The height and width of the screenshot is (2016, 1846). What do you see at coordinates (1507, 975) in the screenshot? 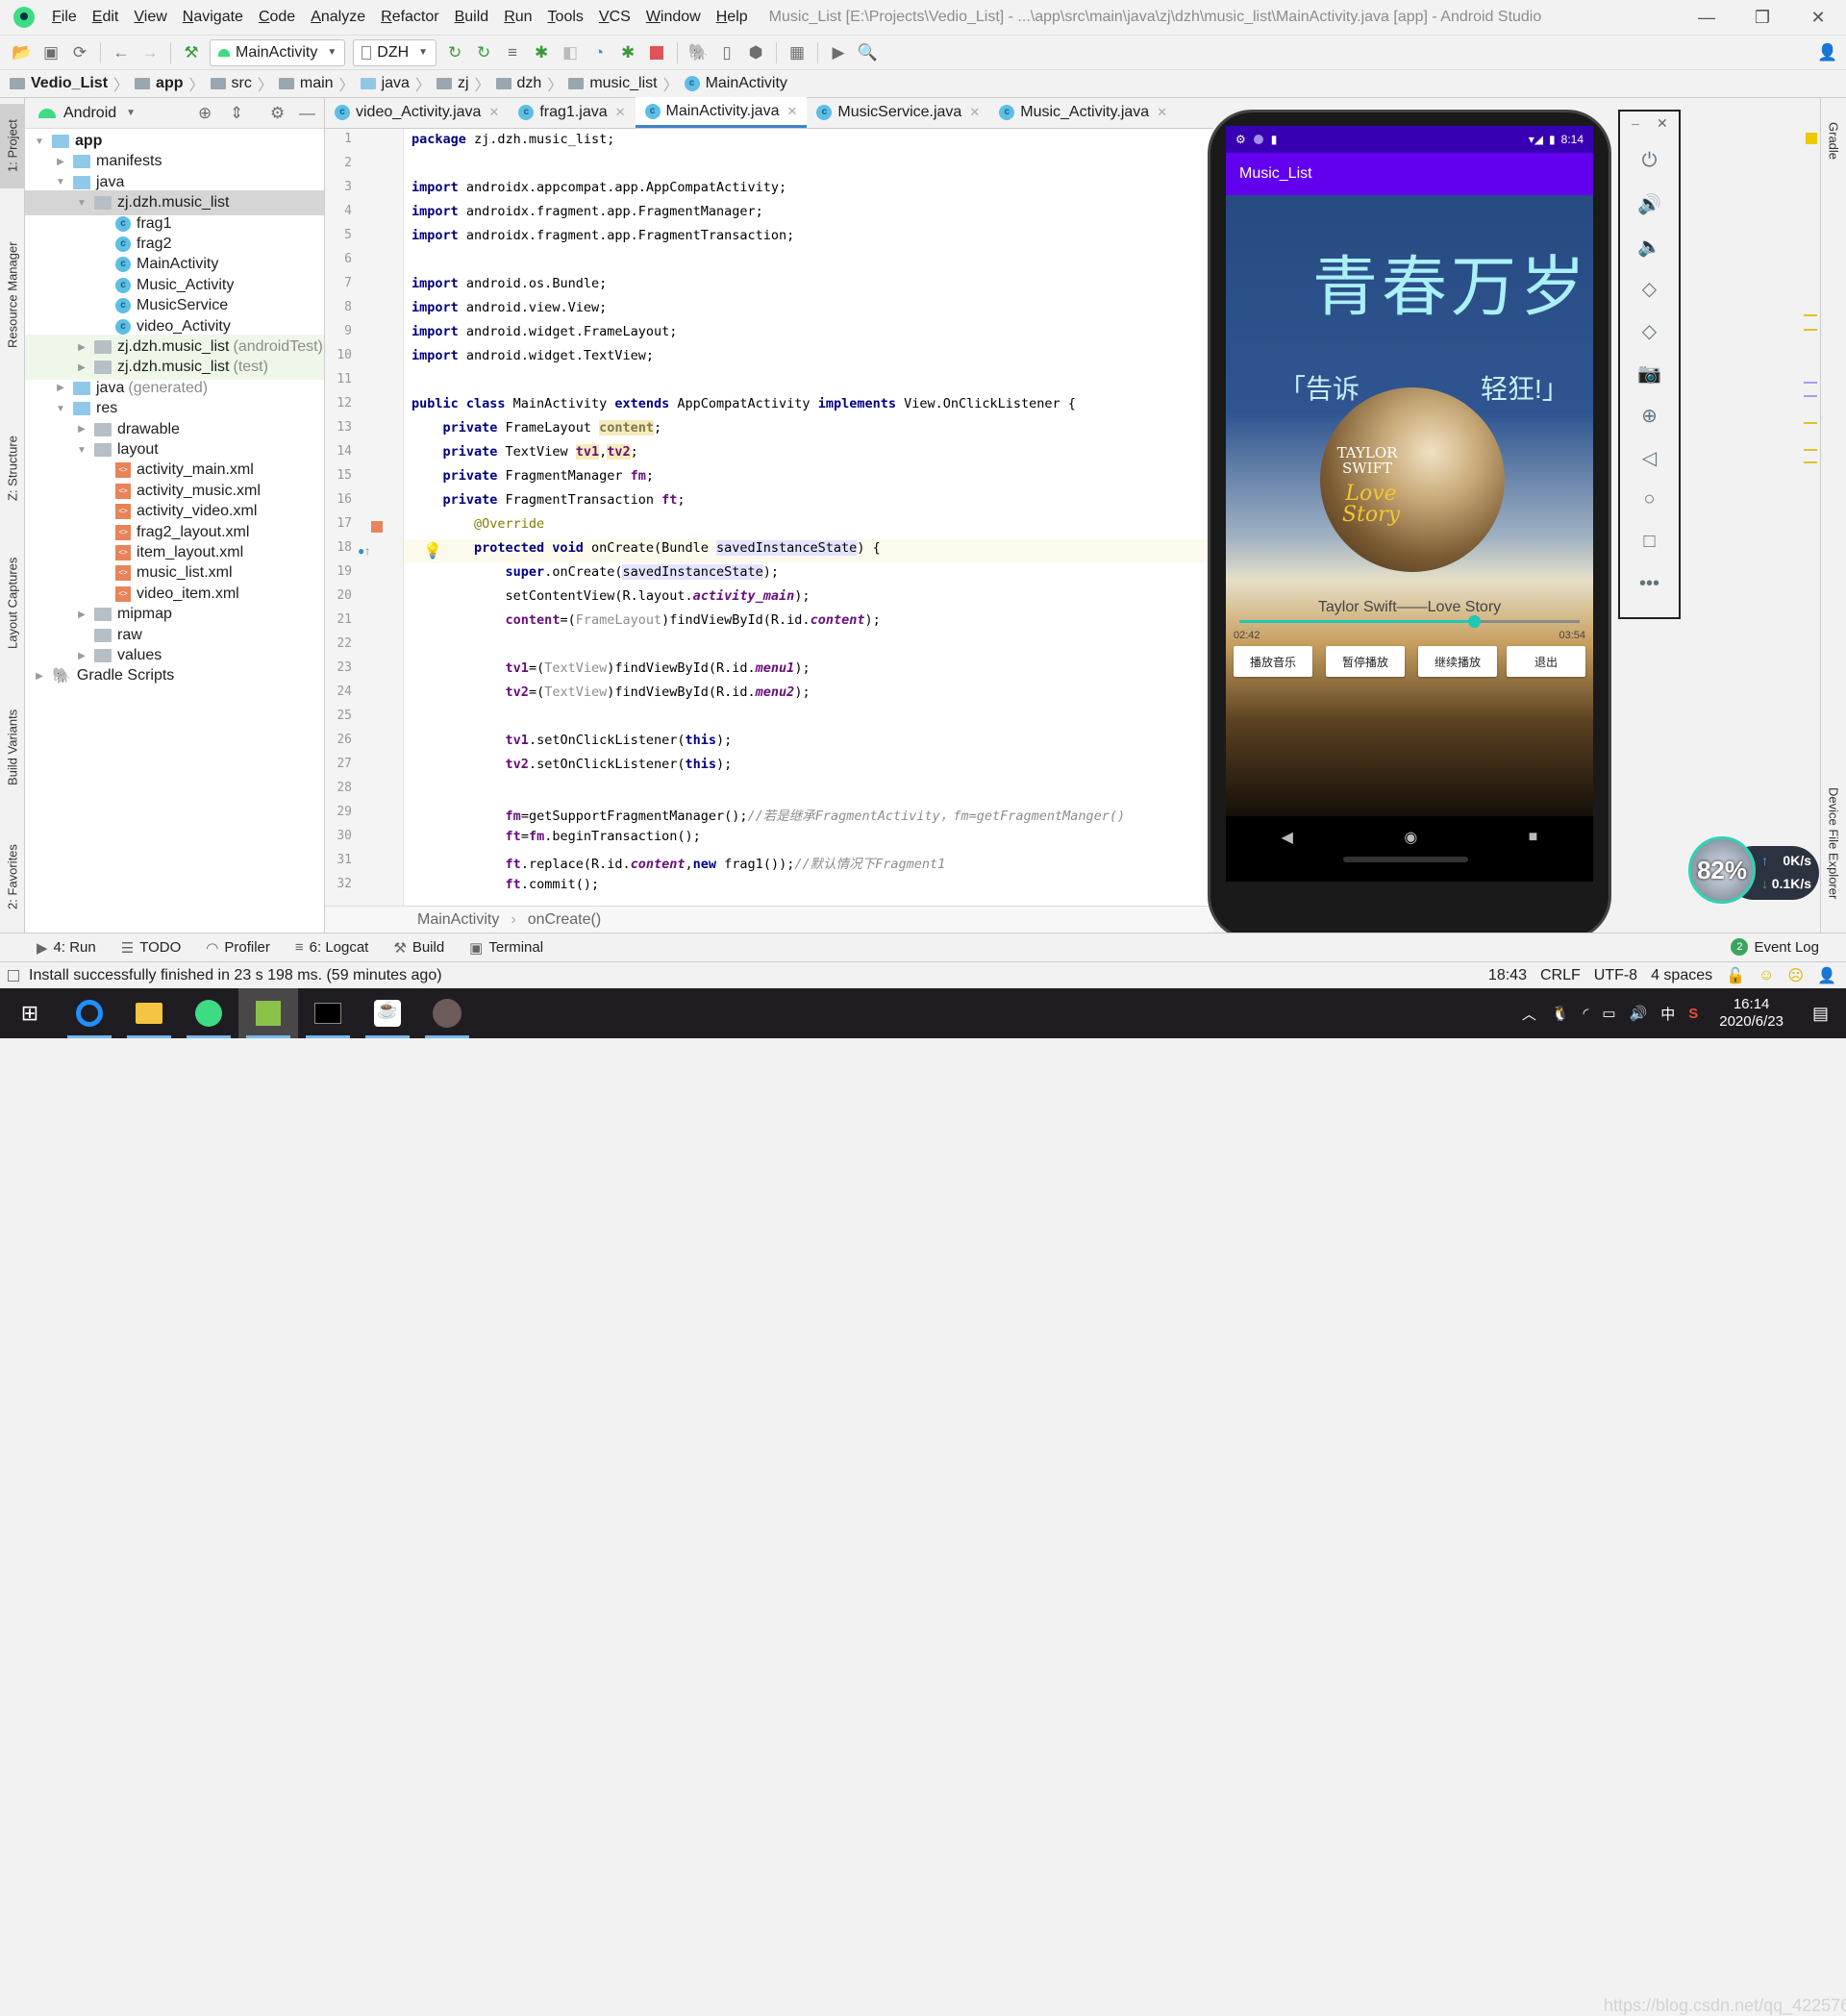
I see `caret-position: 18:43` at bounding box center [1507, 975].